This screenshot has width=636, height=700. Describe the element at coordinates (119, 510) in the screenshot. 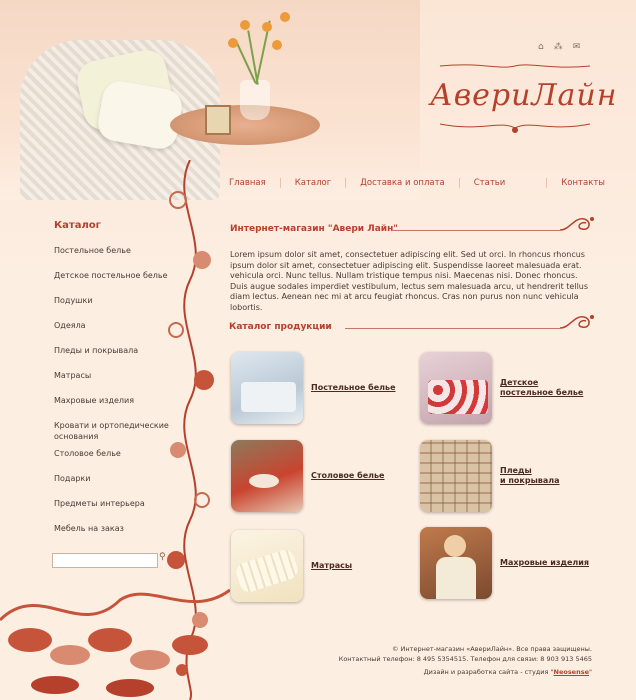

I see `sidebar-item: Предметы интерьера` at that location.